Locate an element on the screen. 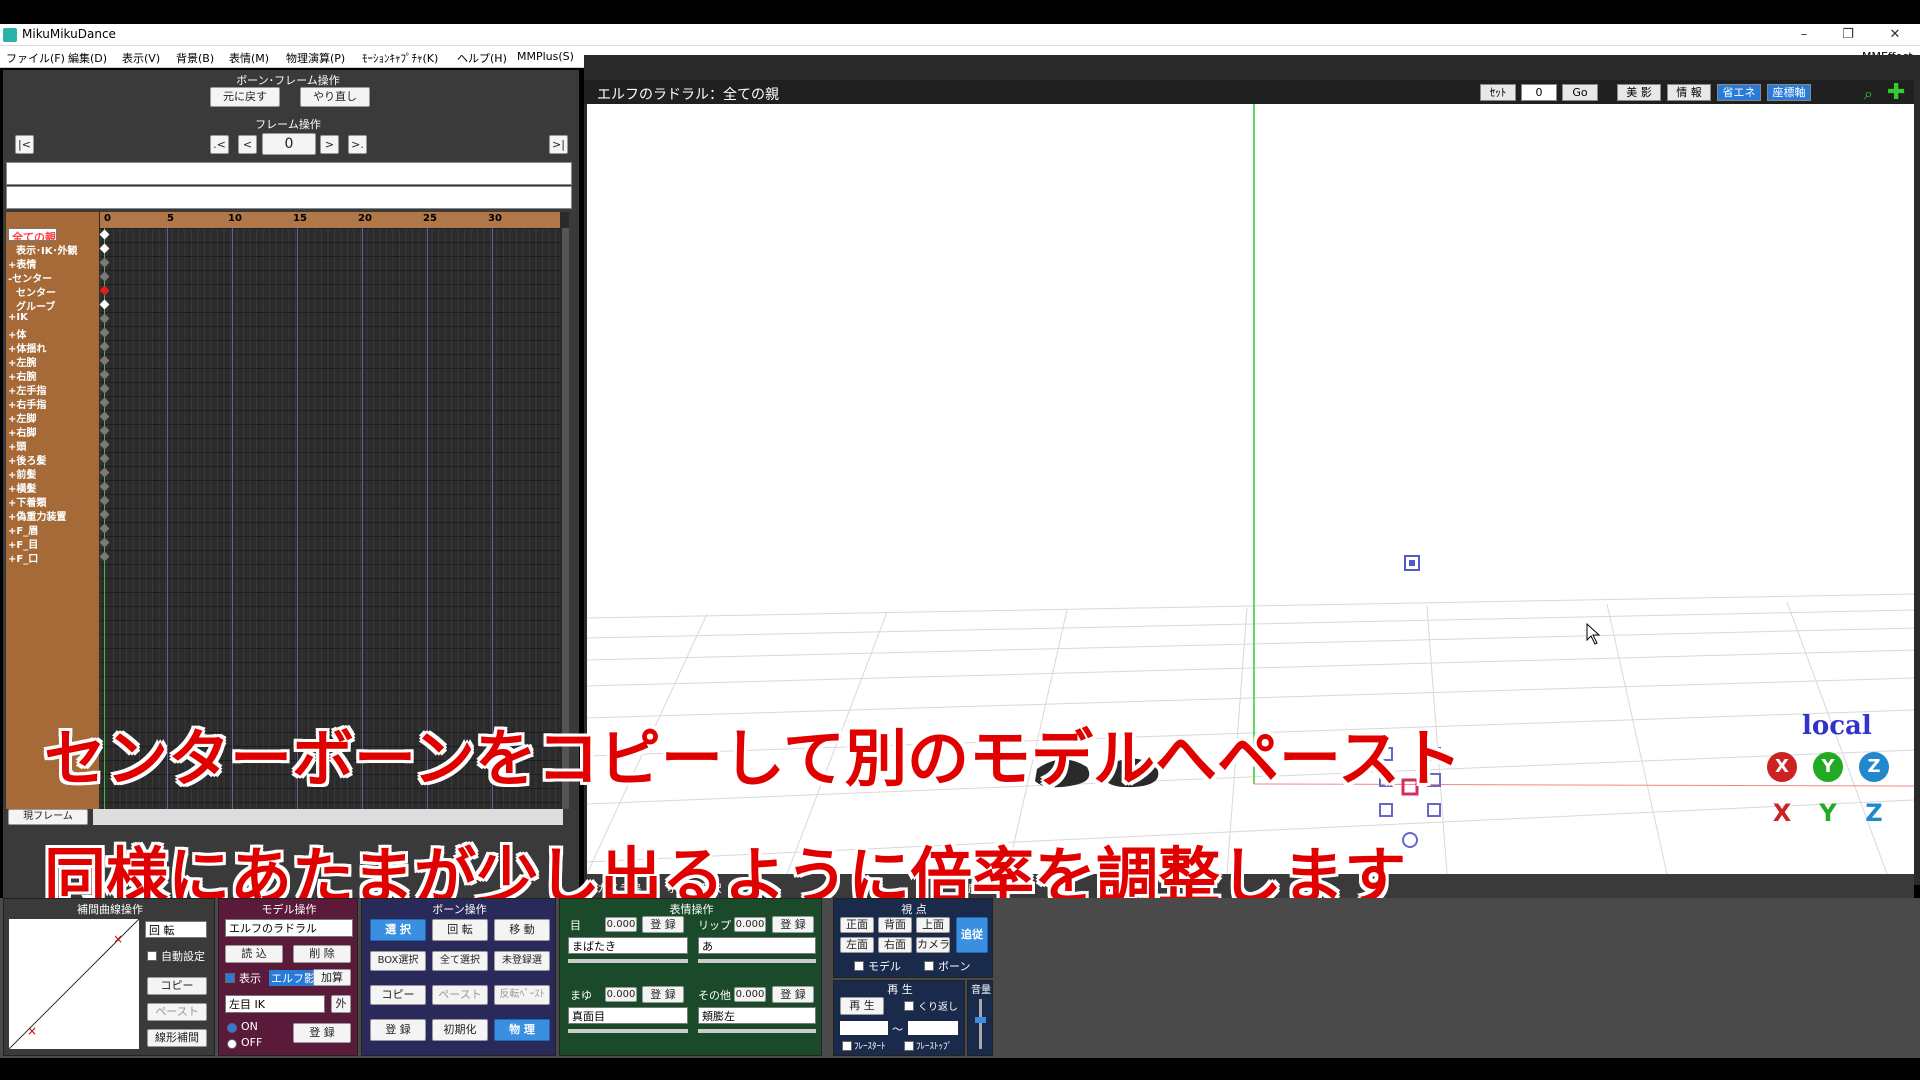 Image resolution: width=1920 pixels, height=1080 pixels. menu-motion-capture: ﾓｰｼｮﾝｷｬﾌﾟﾁｬ(K) is located at coordinates (400, 58).